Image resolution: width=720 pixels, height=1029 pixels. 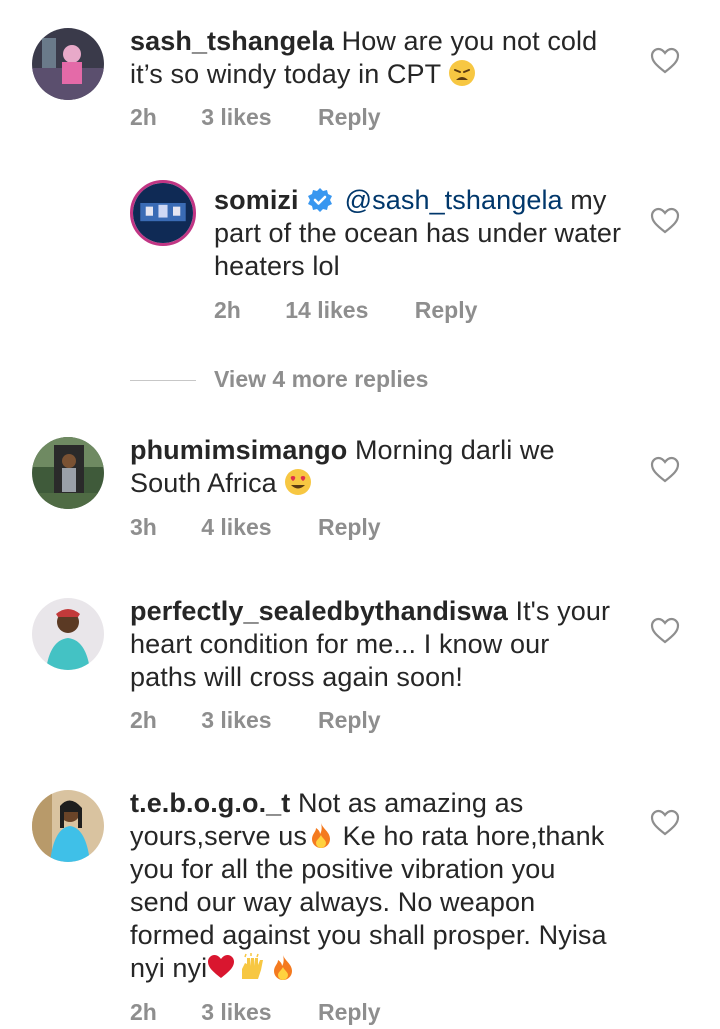 I want to click on comment-meta: 2h 14 likes Reply, so click(x=345, y=310).